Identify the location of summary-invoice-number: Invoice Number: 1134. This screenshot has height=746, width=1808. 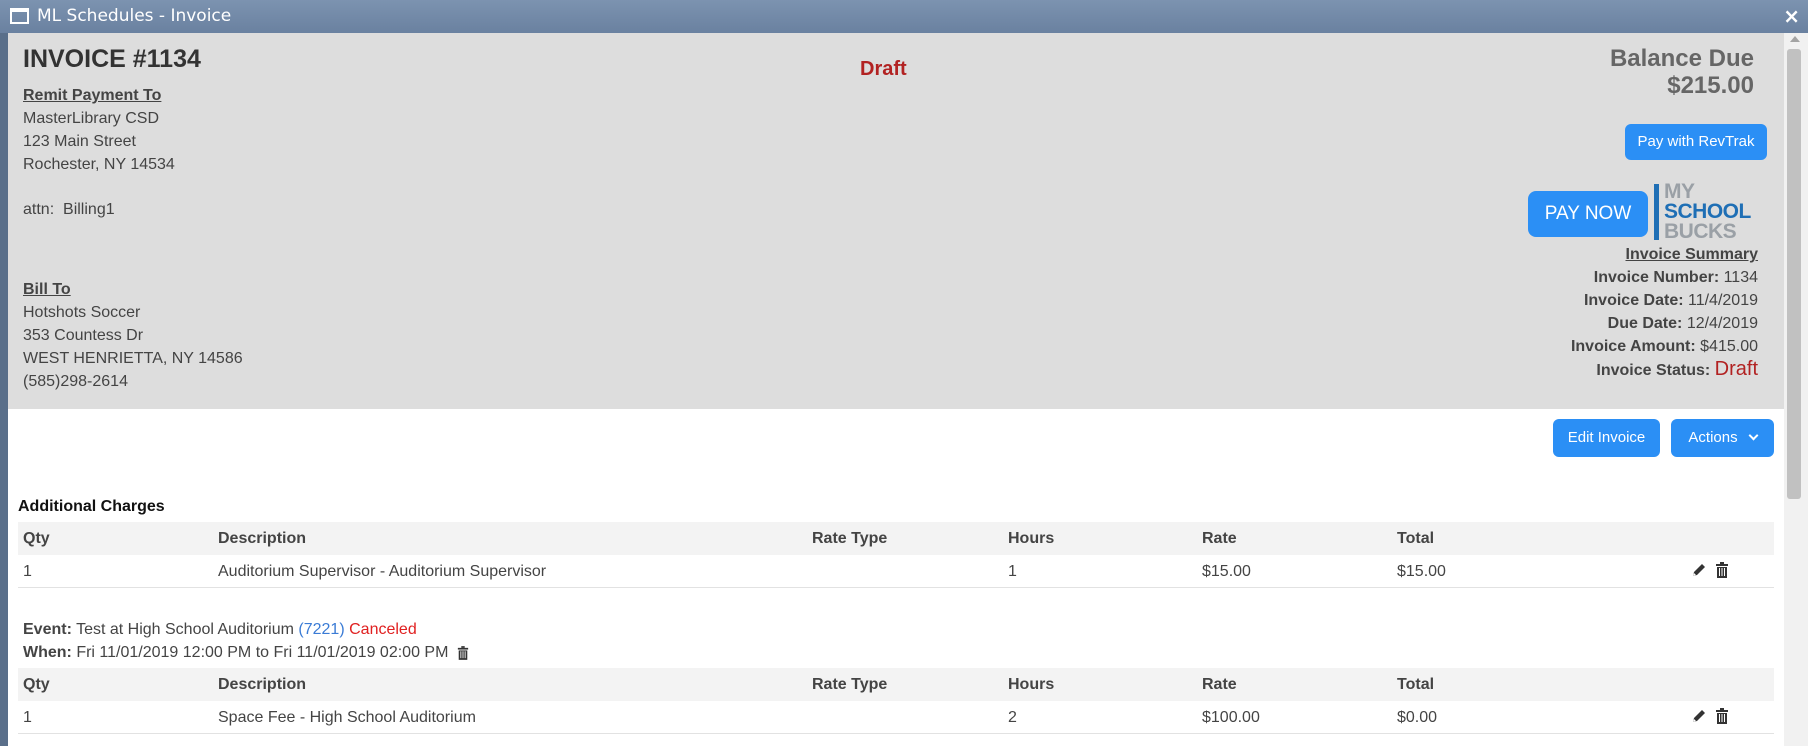
(1675, 277).